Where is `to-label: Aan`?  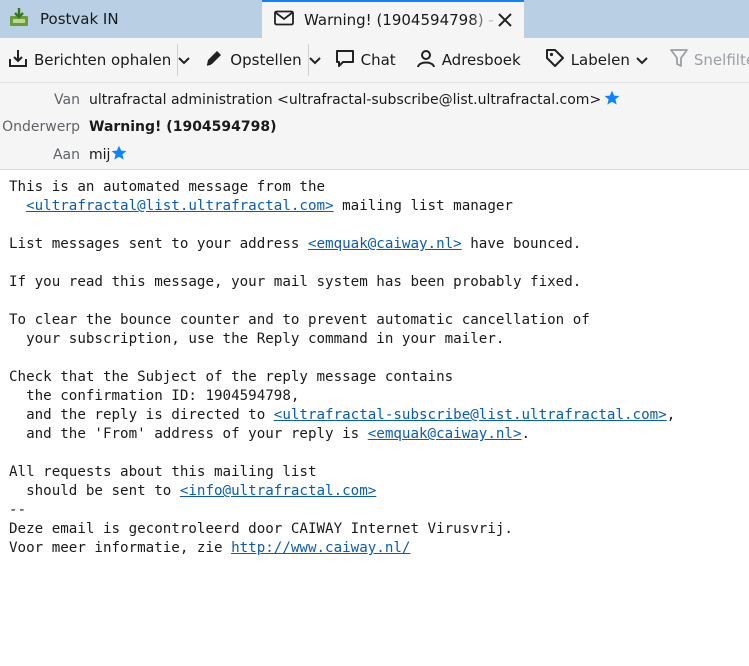 to-label: Aan is located at coordinates (66, 155).